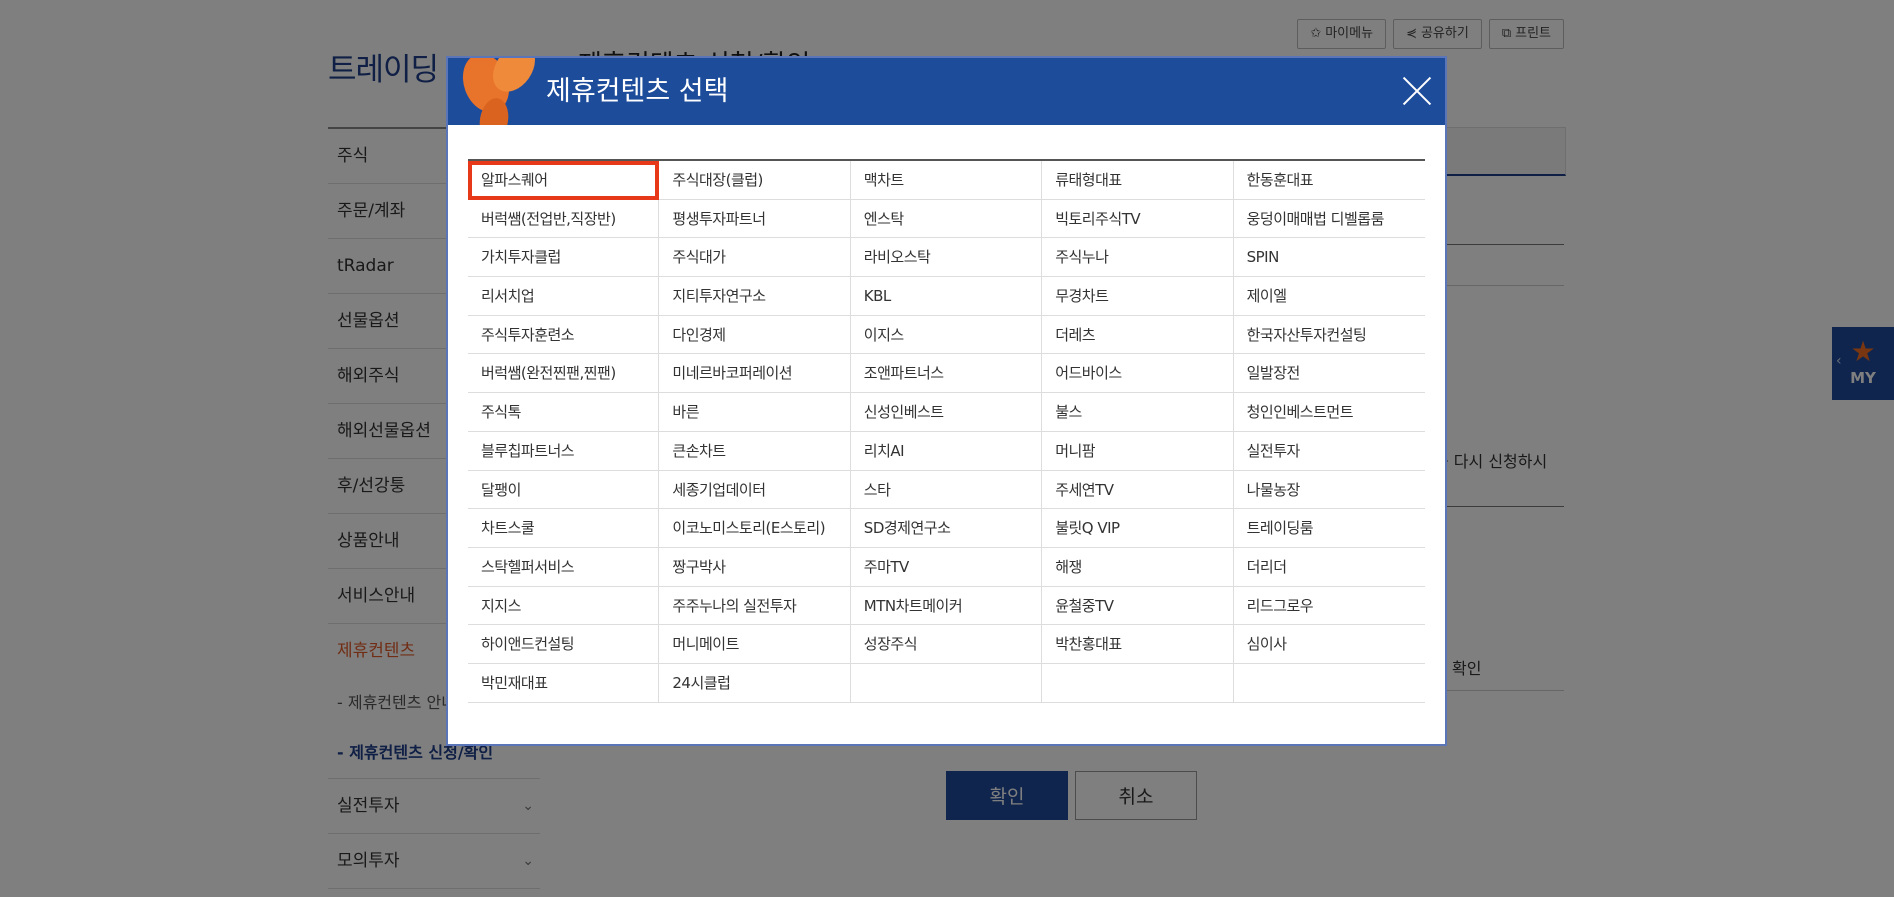 The width and height of the screenshot is (1894, 897). Describe the element at coordinates (946, 258) in the screenshot. I see `partner-option: 라비오스탁` at that location.